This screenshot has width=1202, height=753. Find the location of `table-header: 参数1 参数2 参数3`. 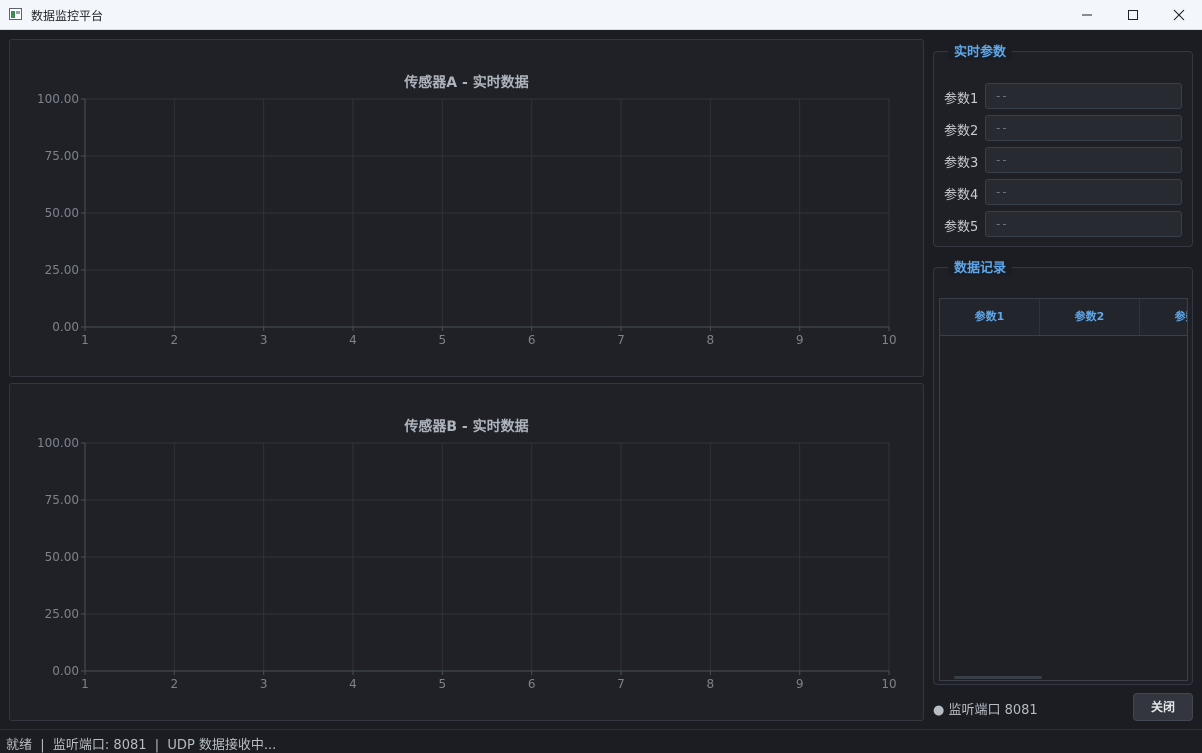

table-header: 参数1 参数2 参数3 is located at coordinates (1063, 317).